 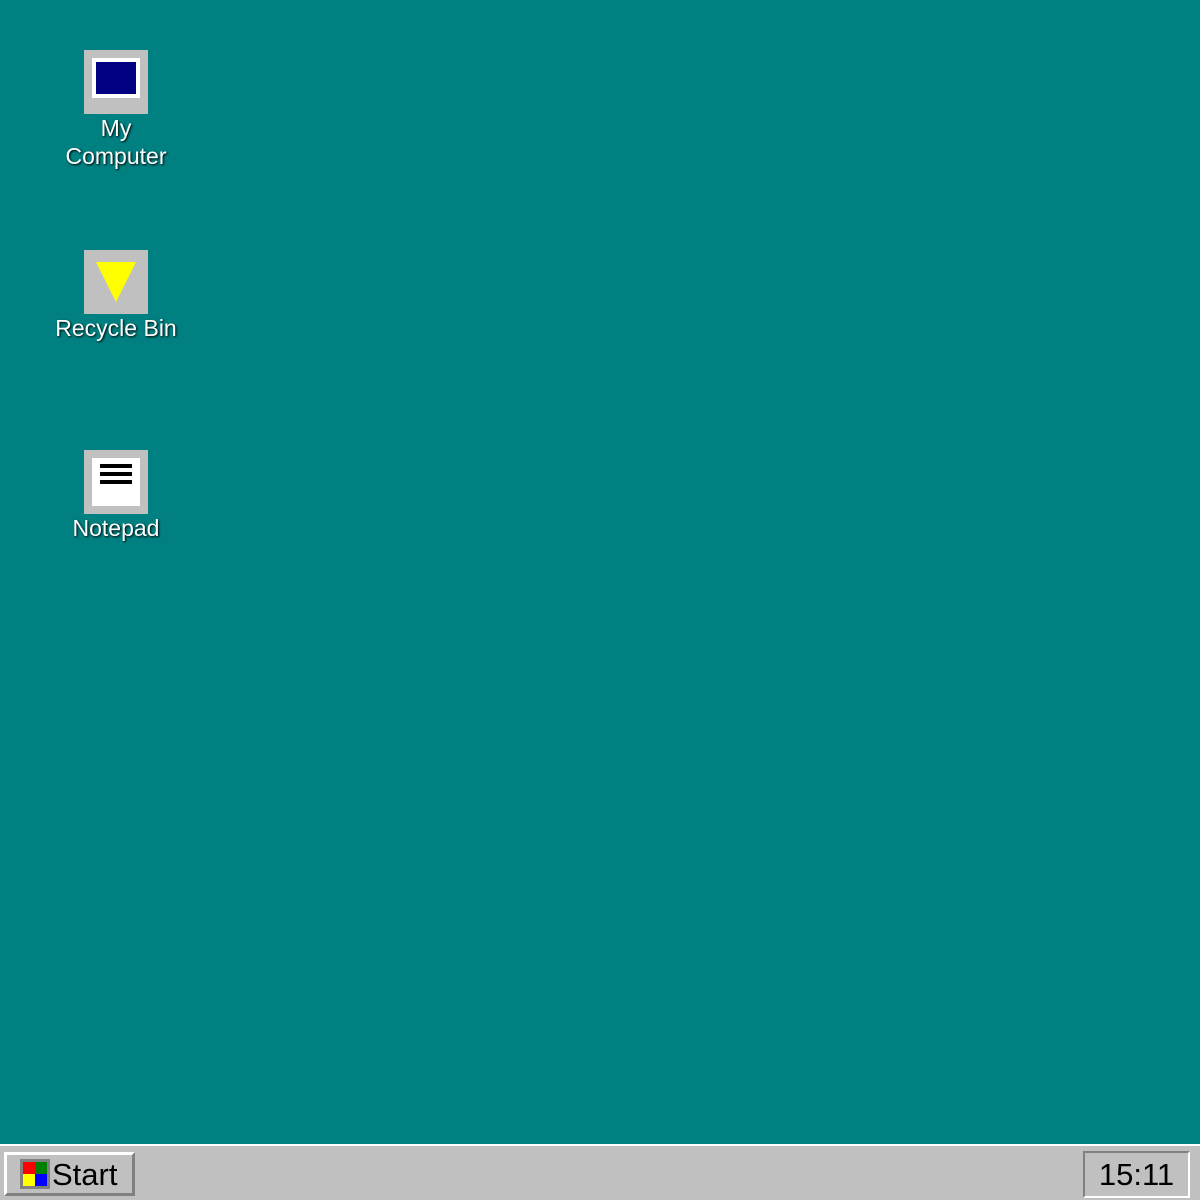 I want to click on notepad-page, so click(x=116, y=482).